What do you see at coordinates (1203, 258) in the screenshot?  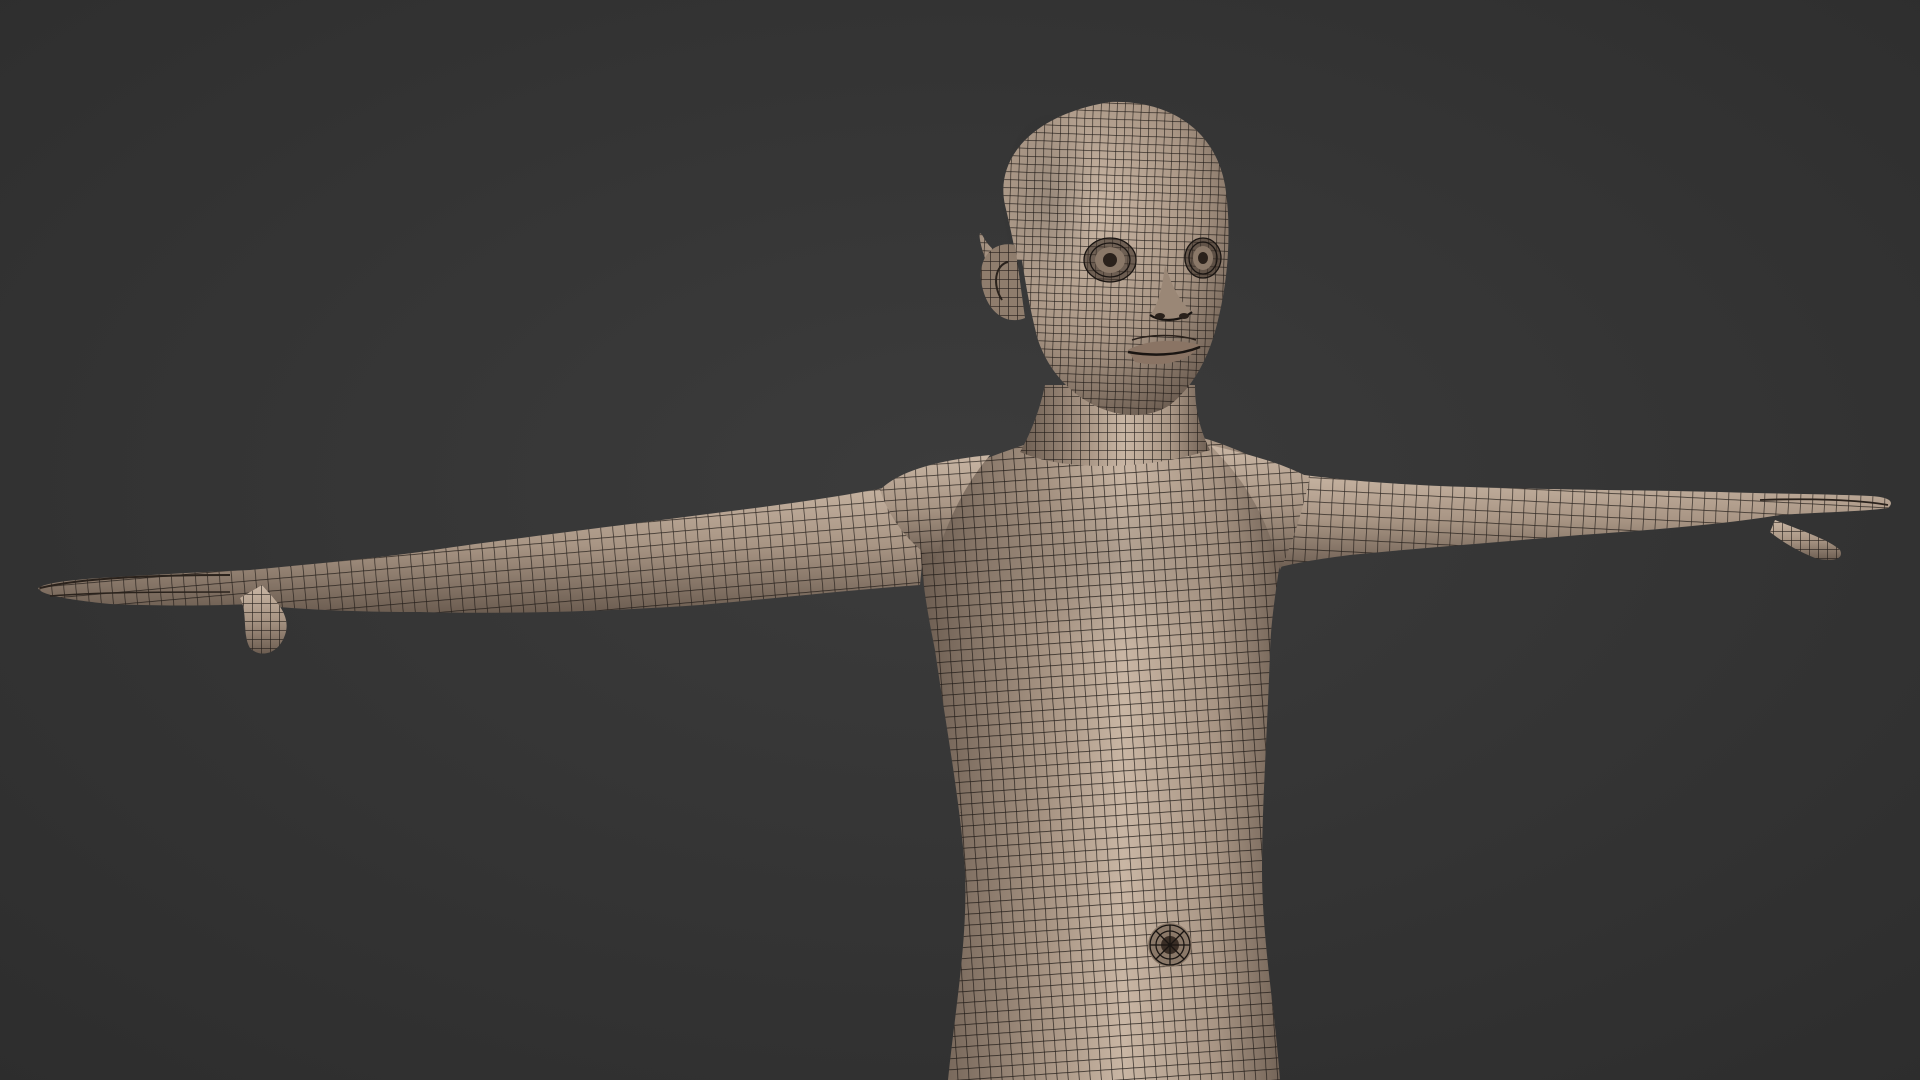 I see `eye-right` at bounding box center [1203, 258].